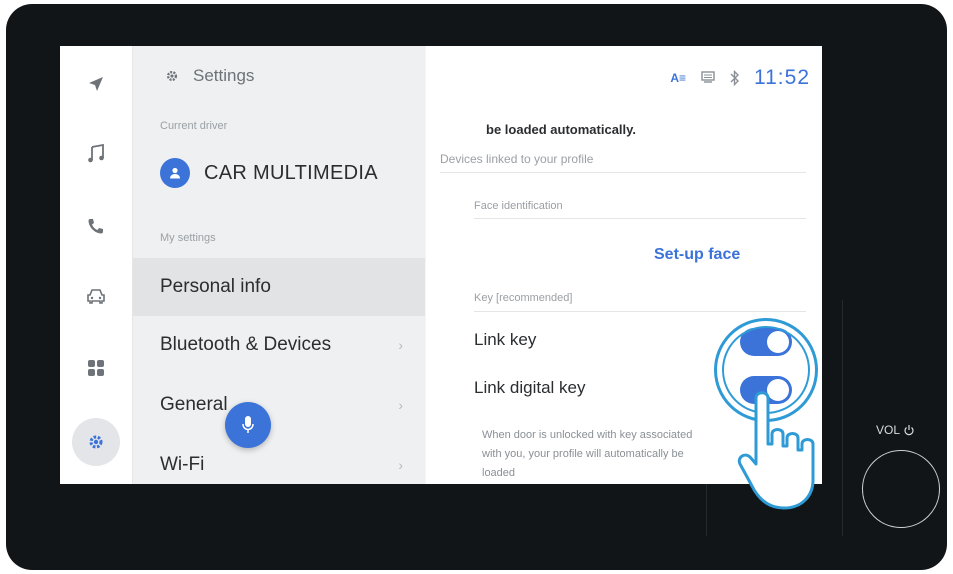  I want to click on bezel-seam, so click(842, 418).